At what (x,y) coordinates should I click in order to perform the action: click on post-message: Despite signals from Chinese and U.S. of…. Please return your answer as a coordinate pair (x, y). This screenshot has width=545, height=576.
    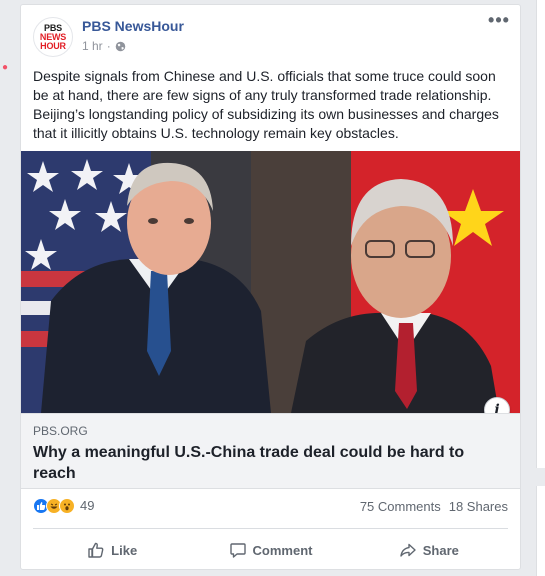
    Looking at the image, I should click on (266, 104).